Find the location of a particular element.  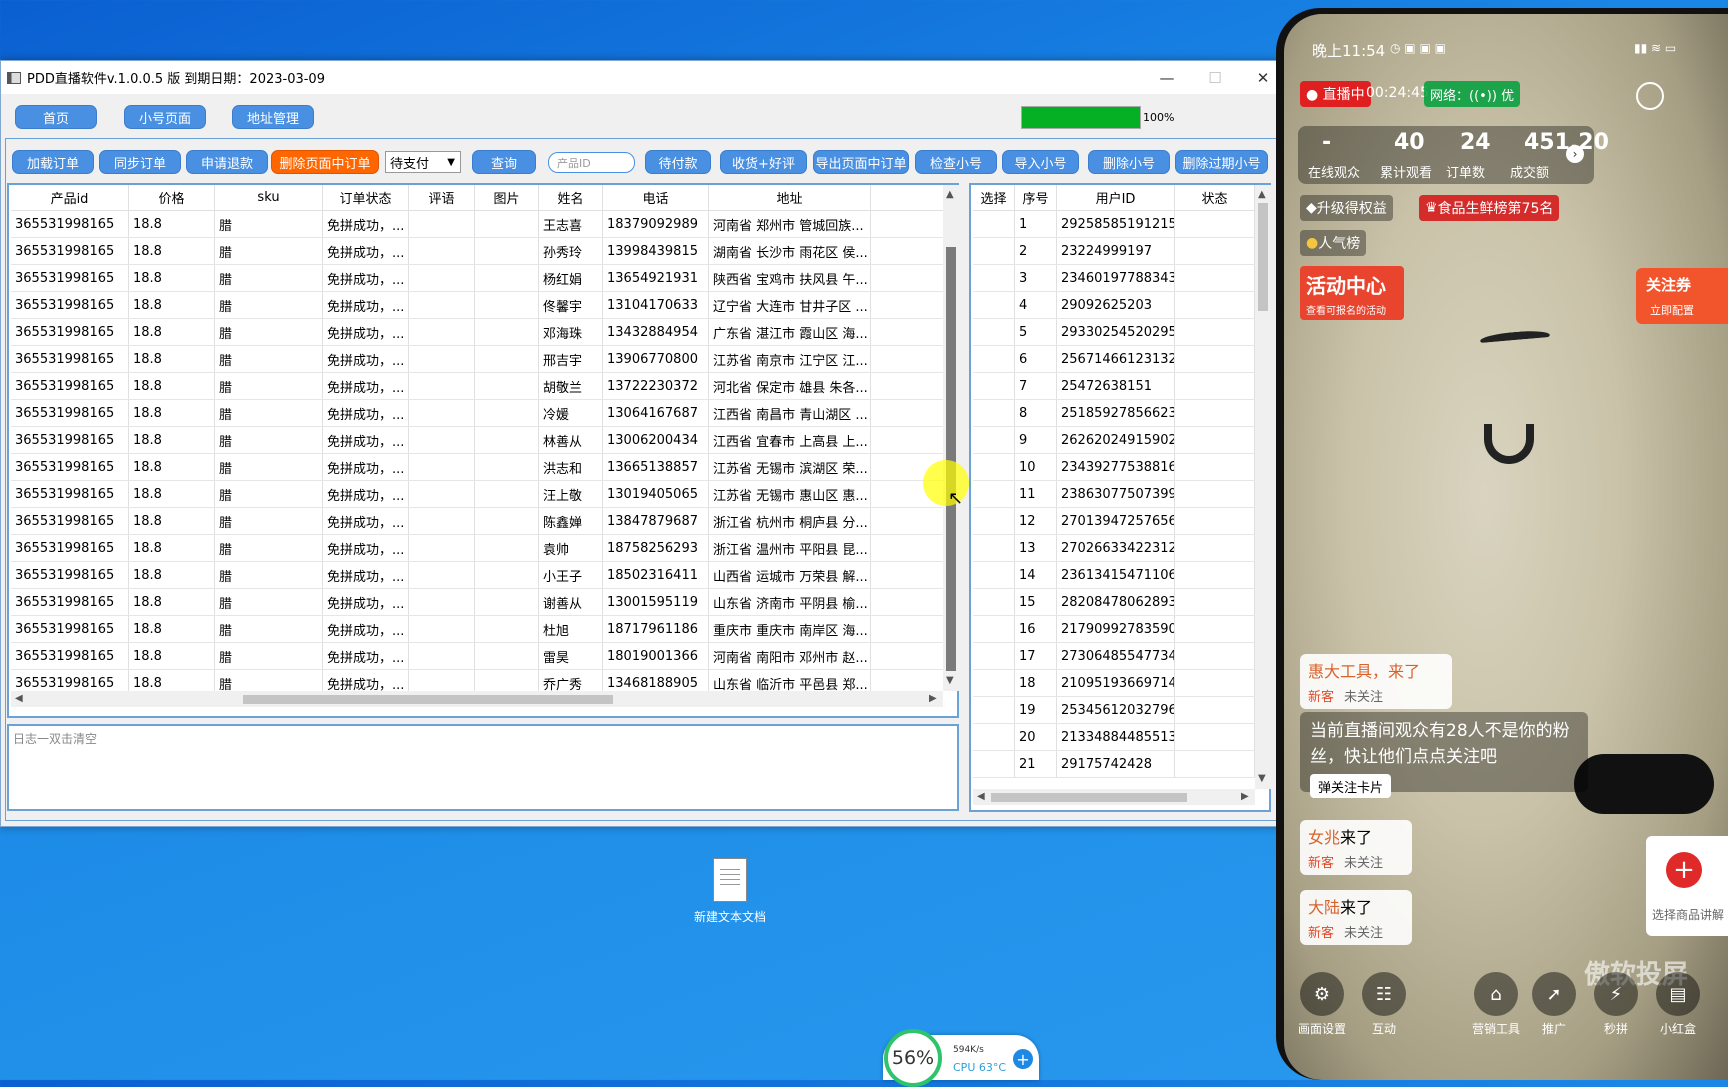

account-row: 14 23613415471106 is located at coordinates (1114, 575).